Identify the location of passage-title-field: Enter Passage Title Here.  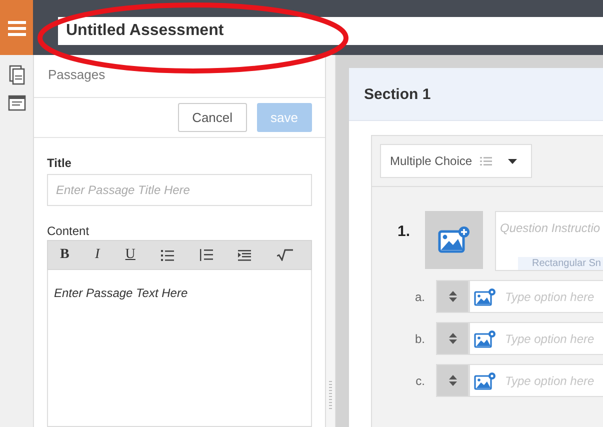
(179, 190).